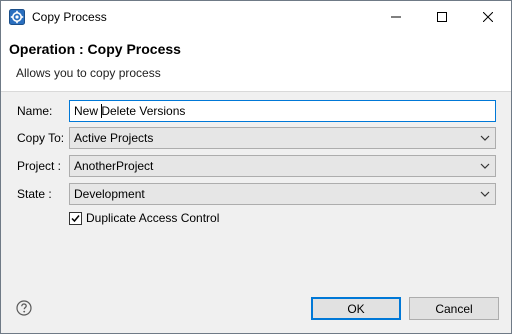 Image resolution: width=512 pixels, height=334 pixels. I want to click on ok-button: OK, so click(356, 308).